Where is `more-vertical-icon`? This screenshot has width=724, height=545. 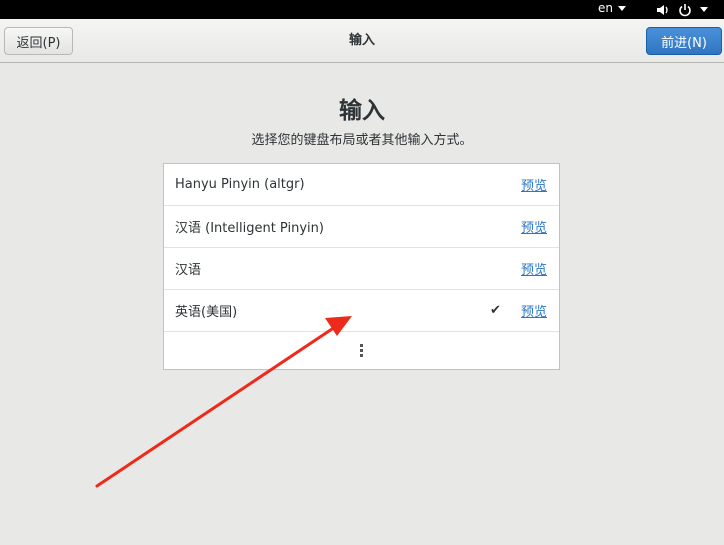
more-vertical-icon is located at coordinates (361, 350).